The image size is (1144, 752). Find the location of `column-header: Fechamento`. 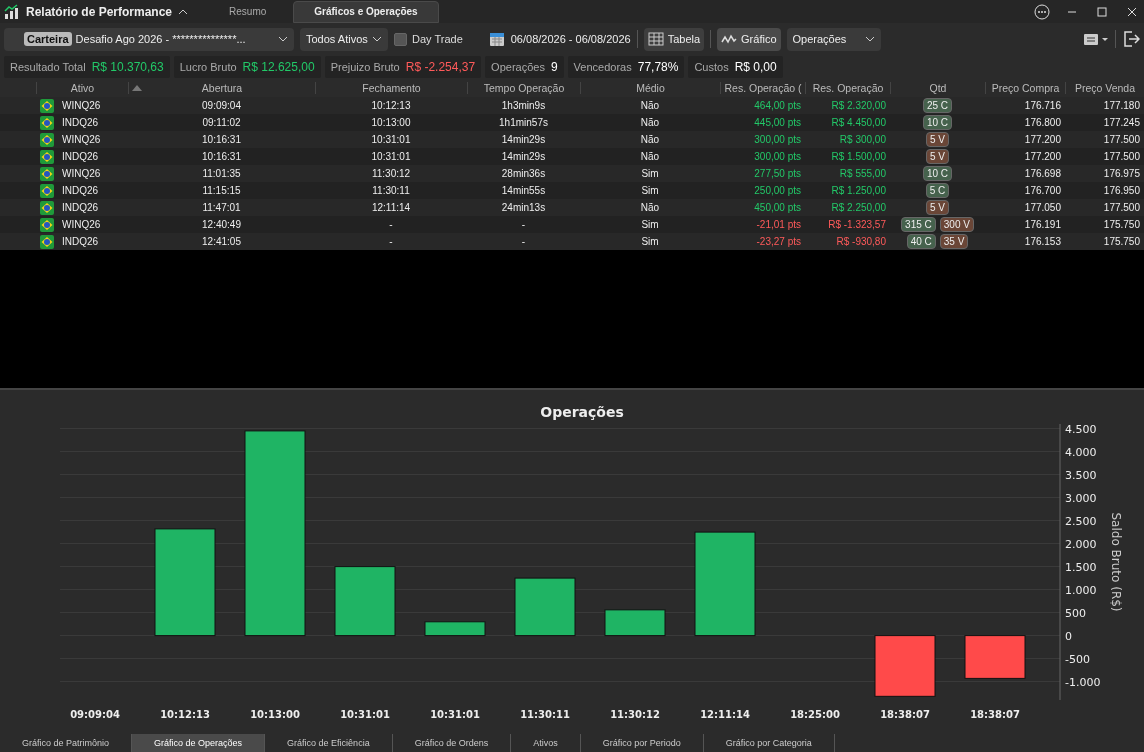

column-header: Fechamento is located at coordinates (391, 88).